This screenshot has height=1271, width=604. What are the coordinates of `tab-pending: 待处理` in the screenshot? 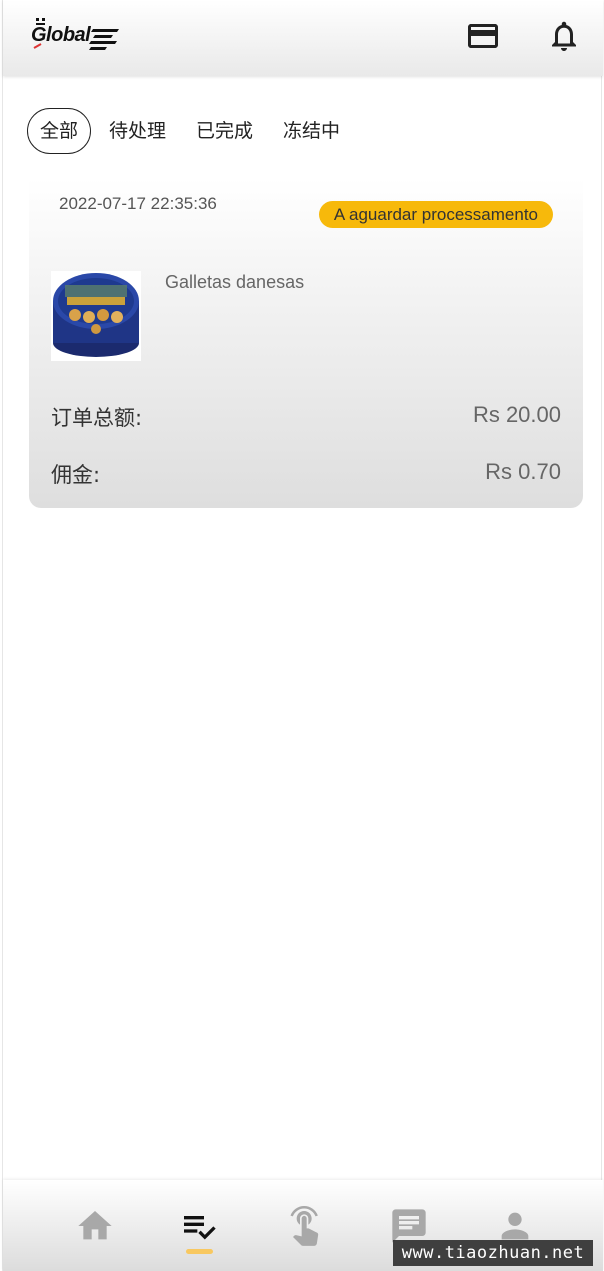 It's located at (137, 131).